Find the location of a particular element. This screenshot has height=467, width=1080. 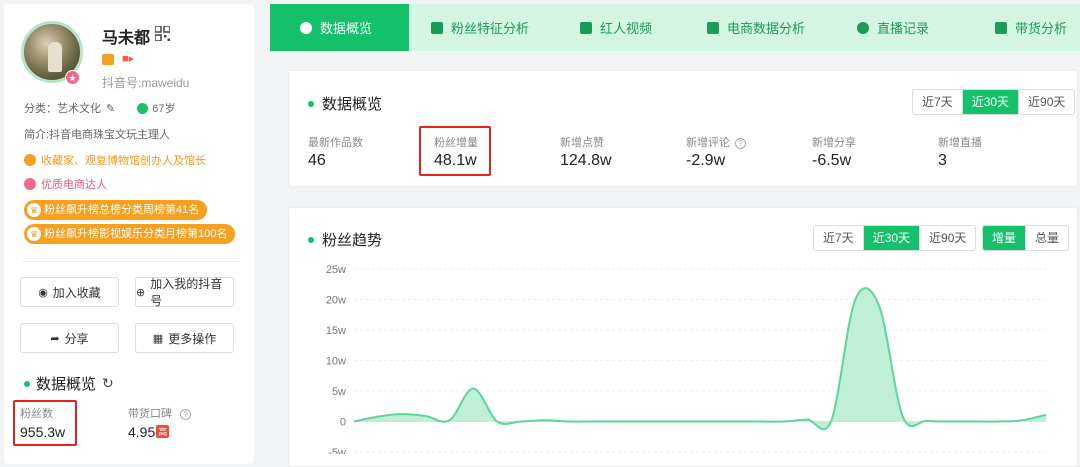

reputation-value: 4.95 高 is located at coordinates (149, 432).